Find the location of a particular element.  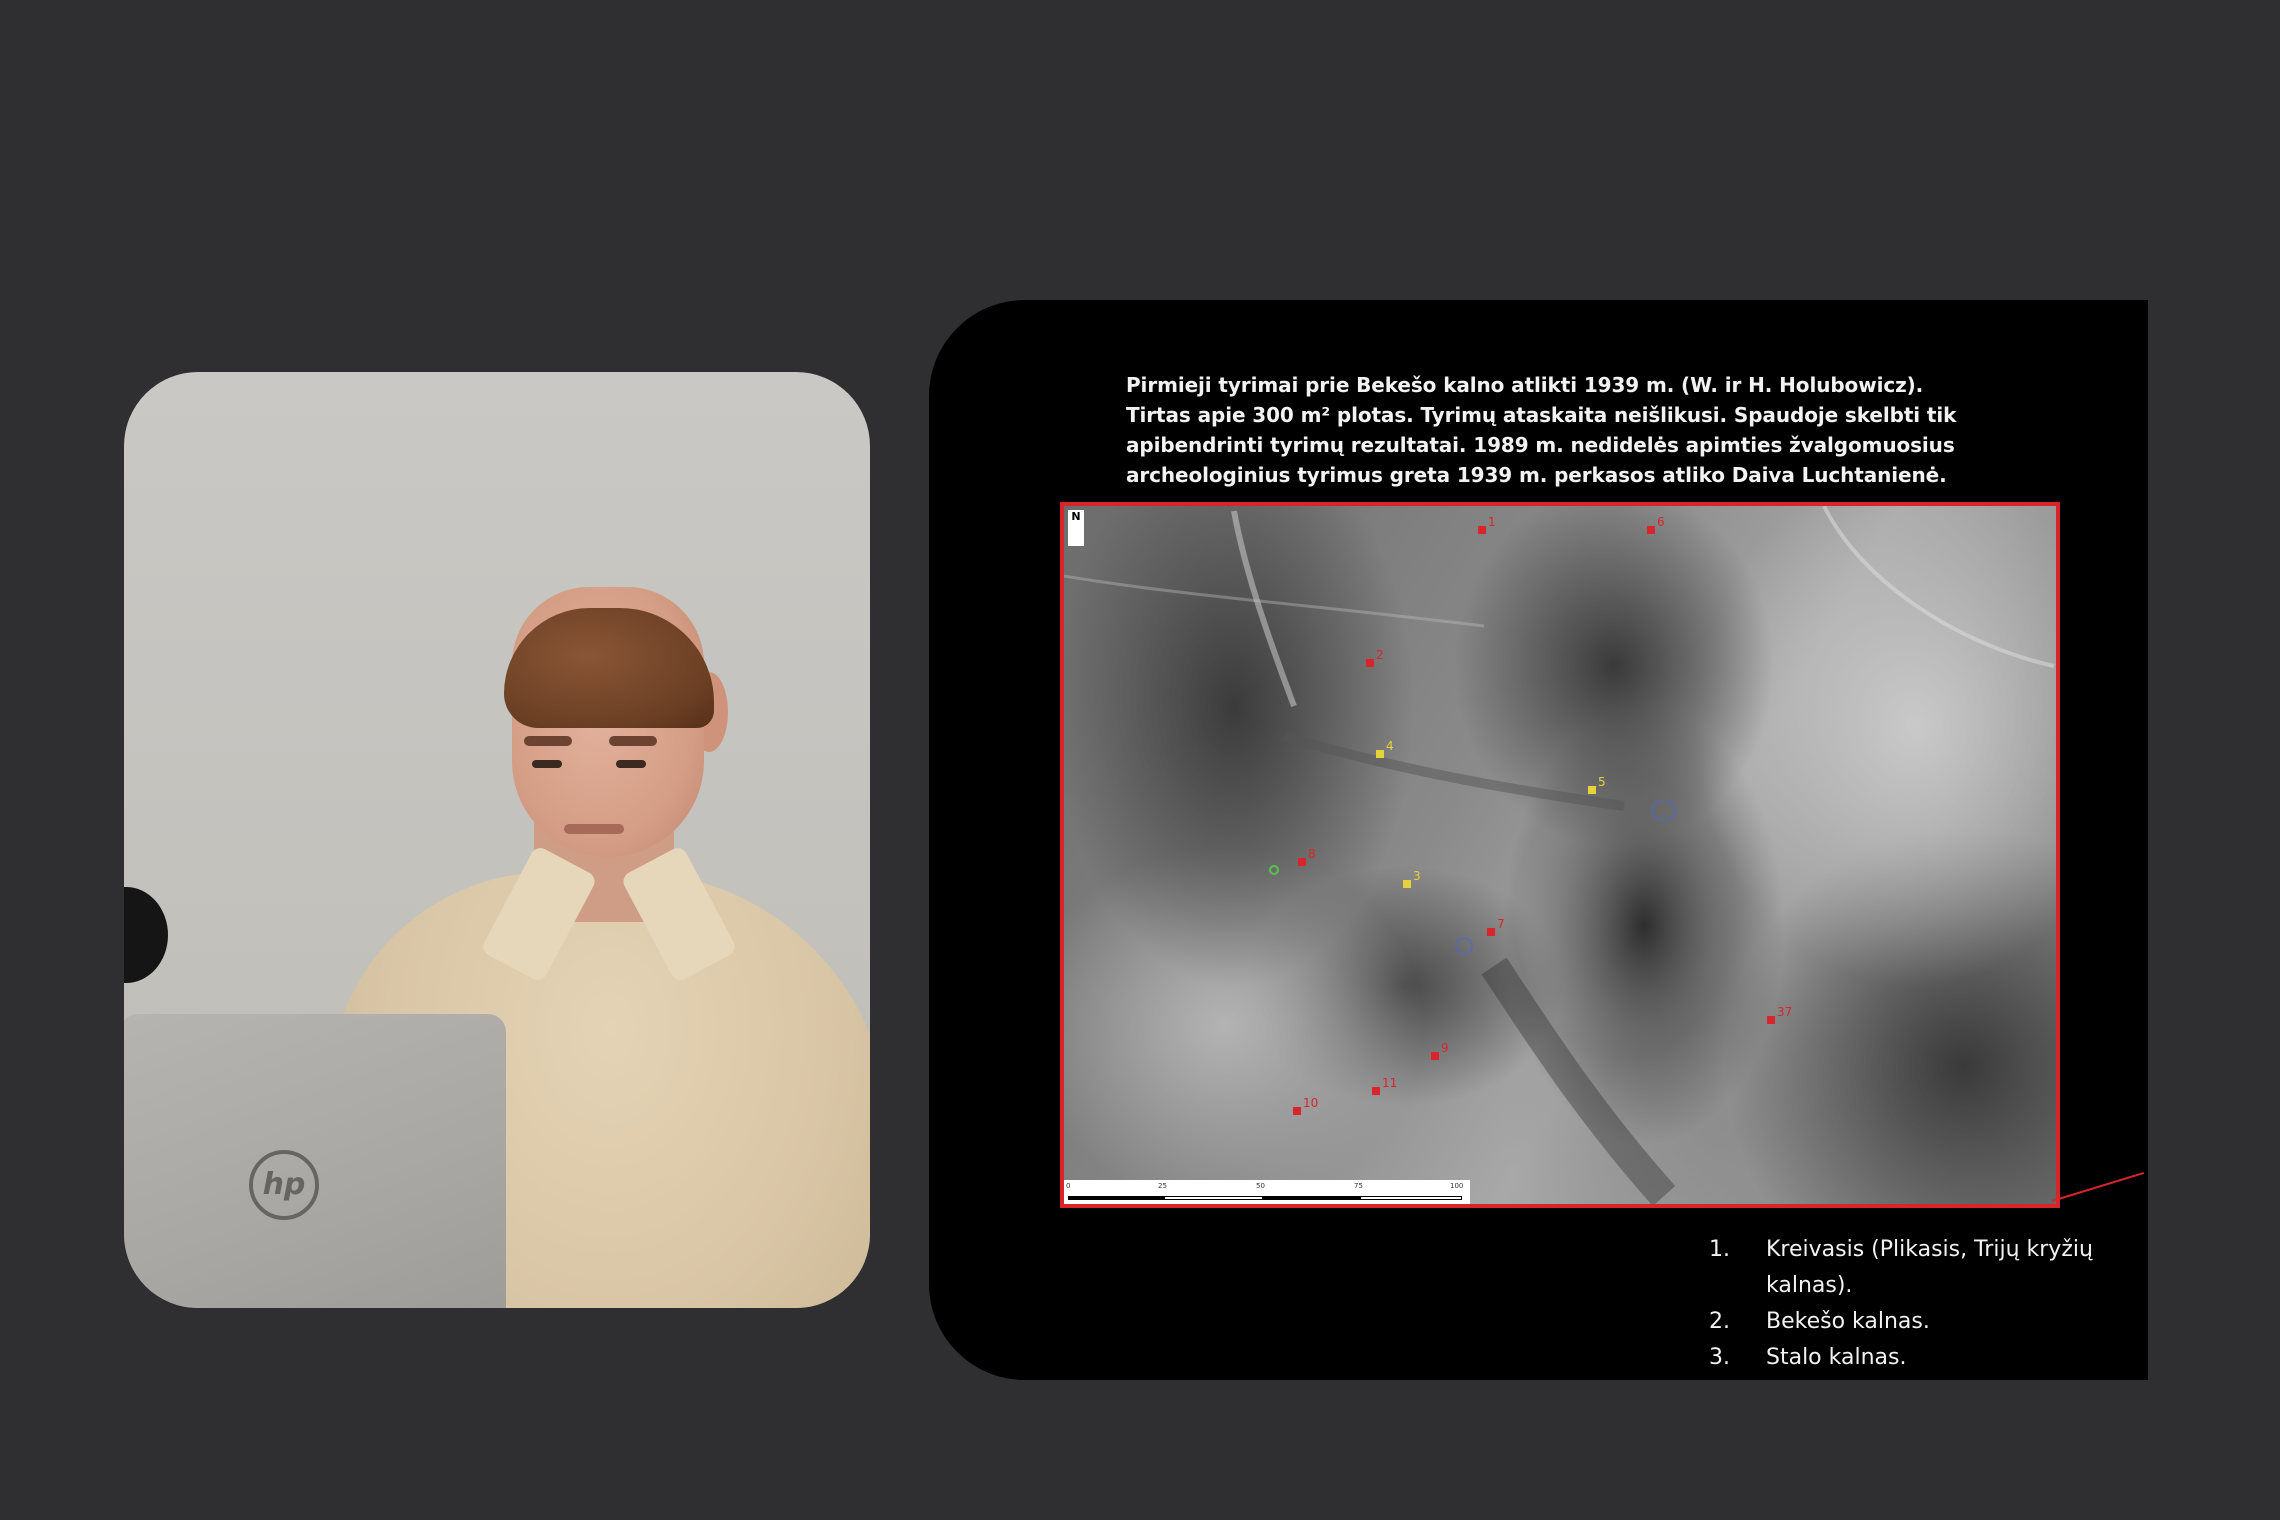

map-marker-label: 11 is located at coordinates (1389, 1083).